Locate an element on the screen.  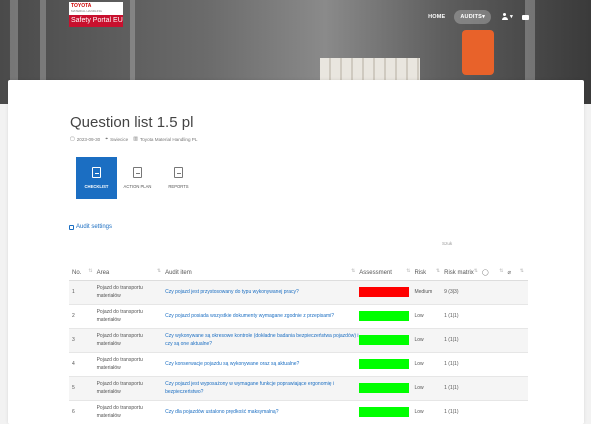
row-risk-matrix-text: 1 (1|1) is located at coordinates (451, 340).